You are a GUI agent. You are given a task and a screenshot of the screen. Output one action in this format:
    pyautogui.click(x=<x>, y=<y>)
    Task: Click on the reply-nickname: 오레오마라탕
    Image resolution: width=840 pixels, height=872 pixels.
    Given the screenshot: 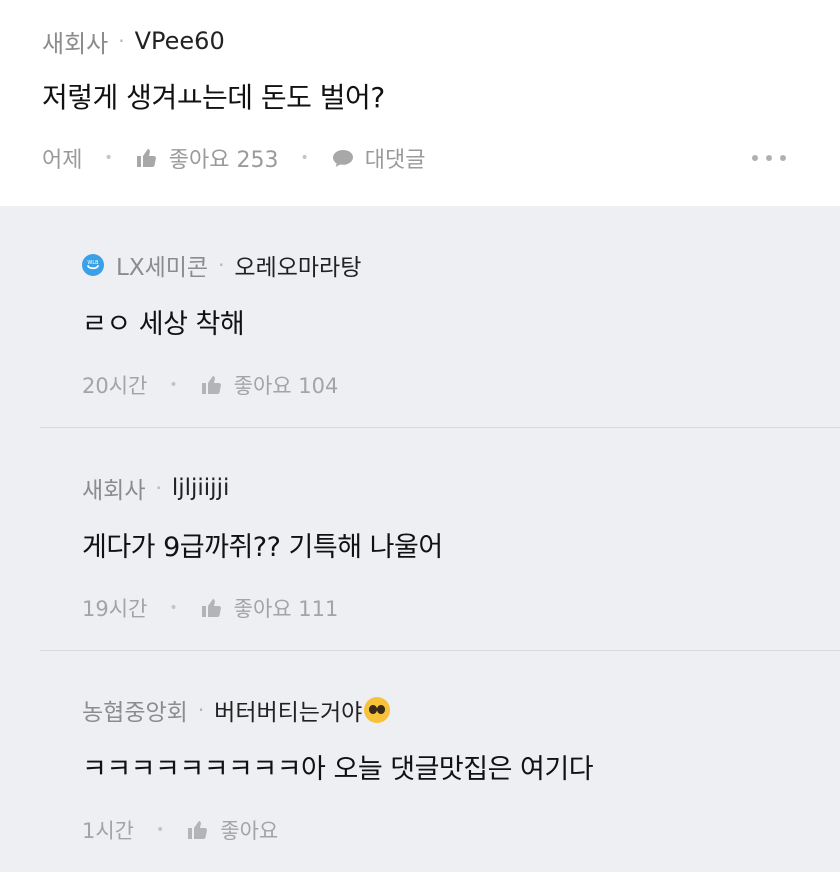 What is the action you would take?
    pyautogui.click(x=297, y=265)
    